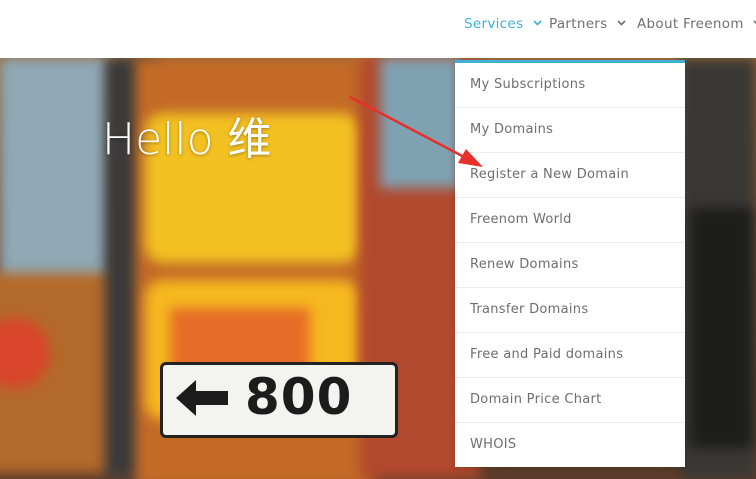  What do you see at coordinates (570, 175) in the screenshot?
I see `menu-item-register-new-domain: Register a New Domain` at bounding box center [570, 175].